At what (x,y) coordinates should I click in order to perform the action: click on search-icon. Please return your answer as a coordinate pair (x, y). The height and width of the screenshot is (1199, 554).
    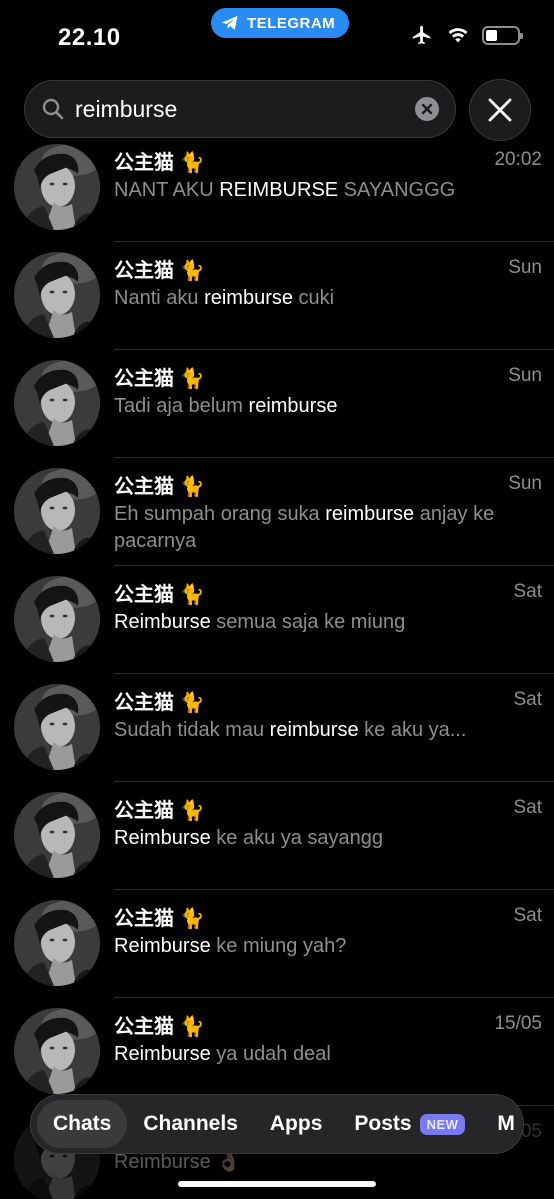
    Looking at the image, I should click on (53, 109).